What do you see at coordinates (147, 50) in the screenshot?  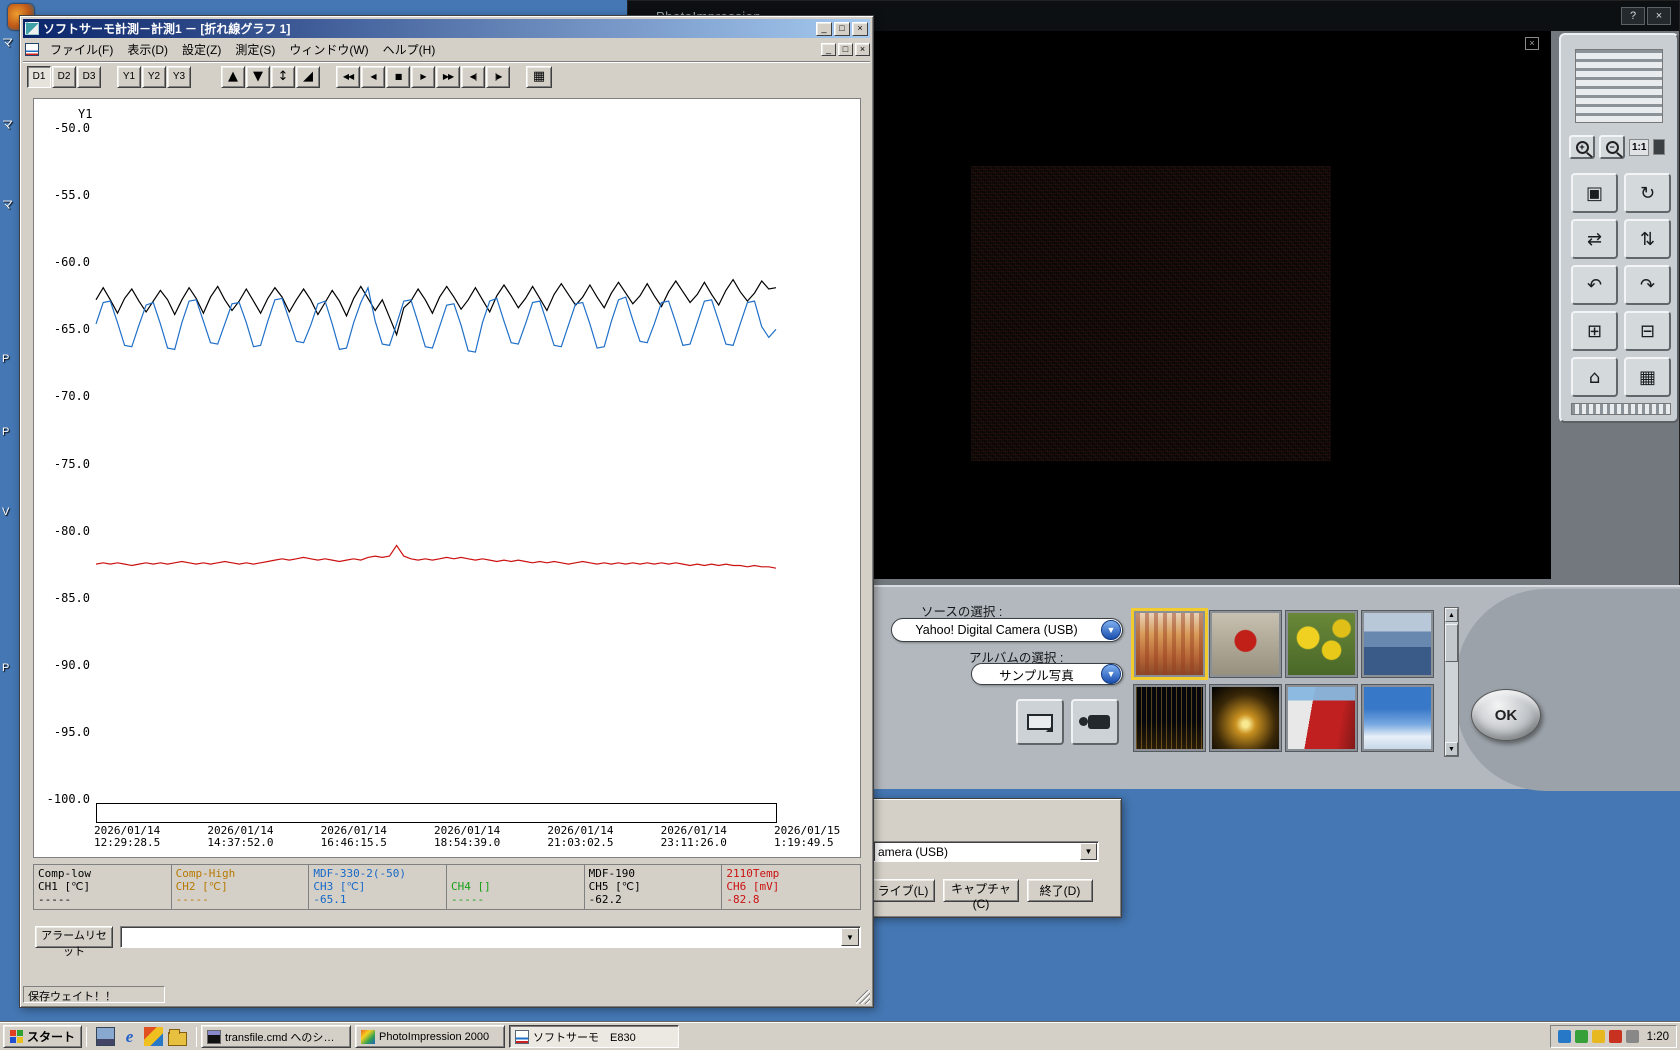 I see `menu-item: 表示(D)` at bounding box center [147, 50].